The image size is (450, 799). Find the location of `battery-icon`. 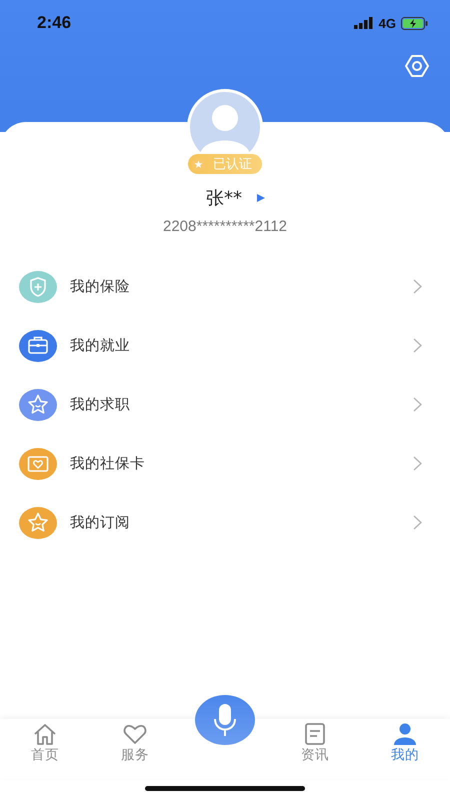

battery-icon is located at coordinates (414, 23).